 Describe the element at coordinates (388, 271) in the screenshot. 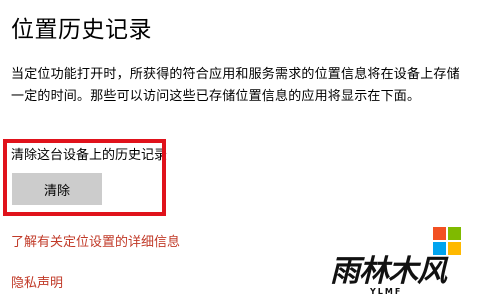

I see `watermark-text: 雨林木风` at that location.